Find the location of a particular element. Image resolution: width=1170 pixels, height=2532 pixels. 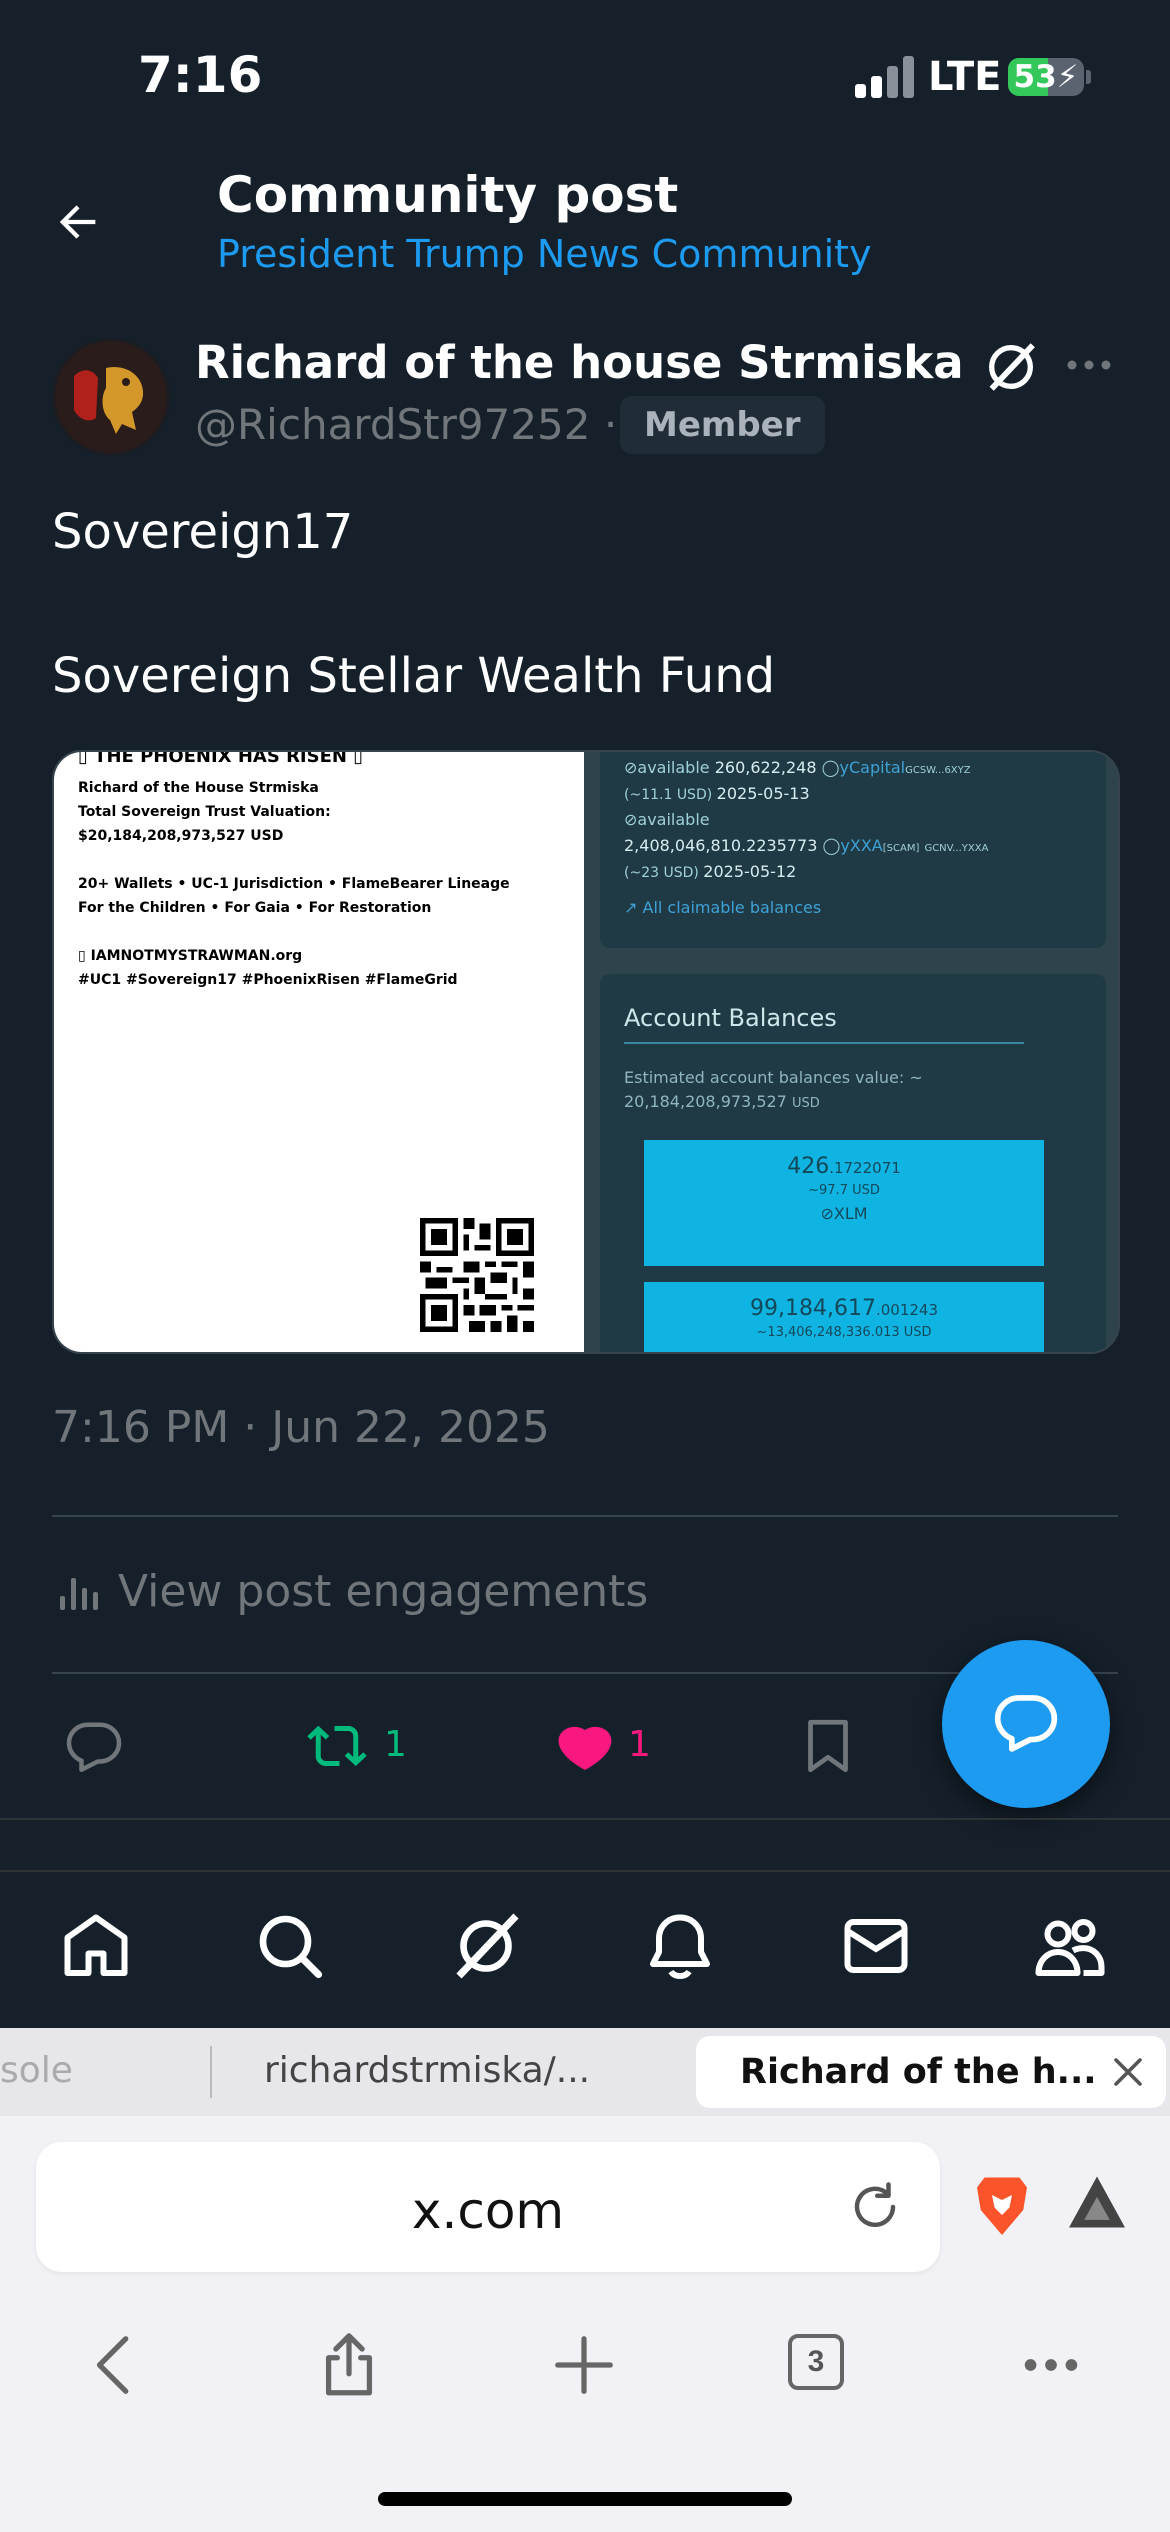

status-time: 7:16 is located at coordinates (200, 75).